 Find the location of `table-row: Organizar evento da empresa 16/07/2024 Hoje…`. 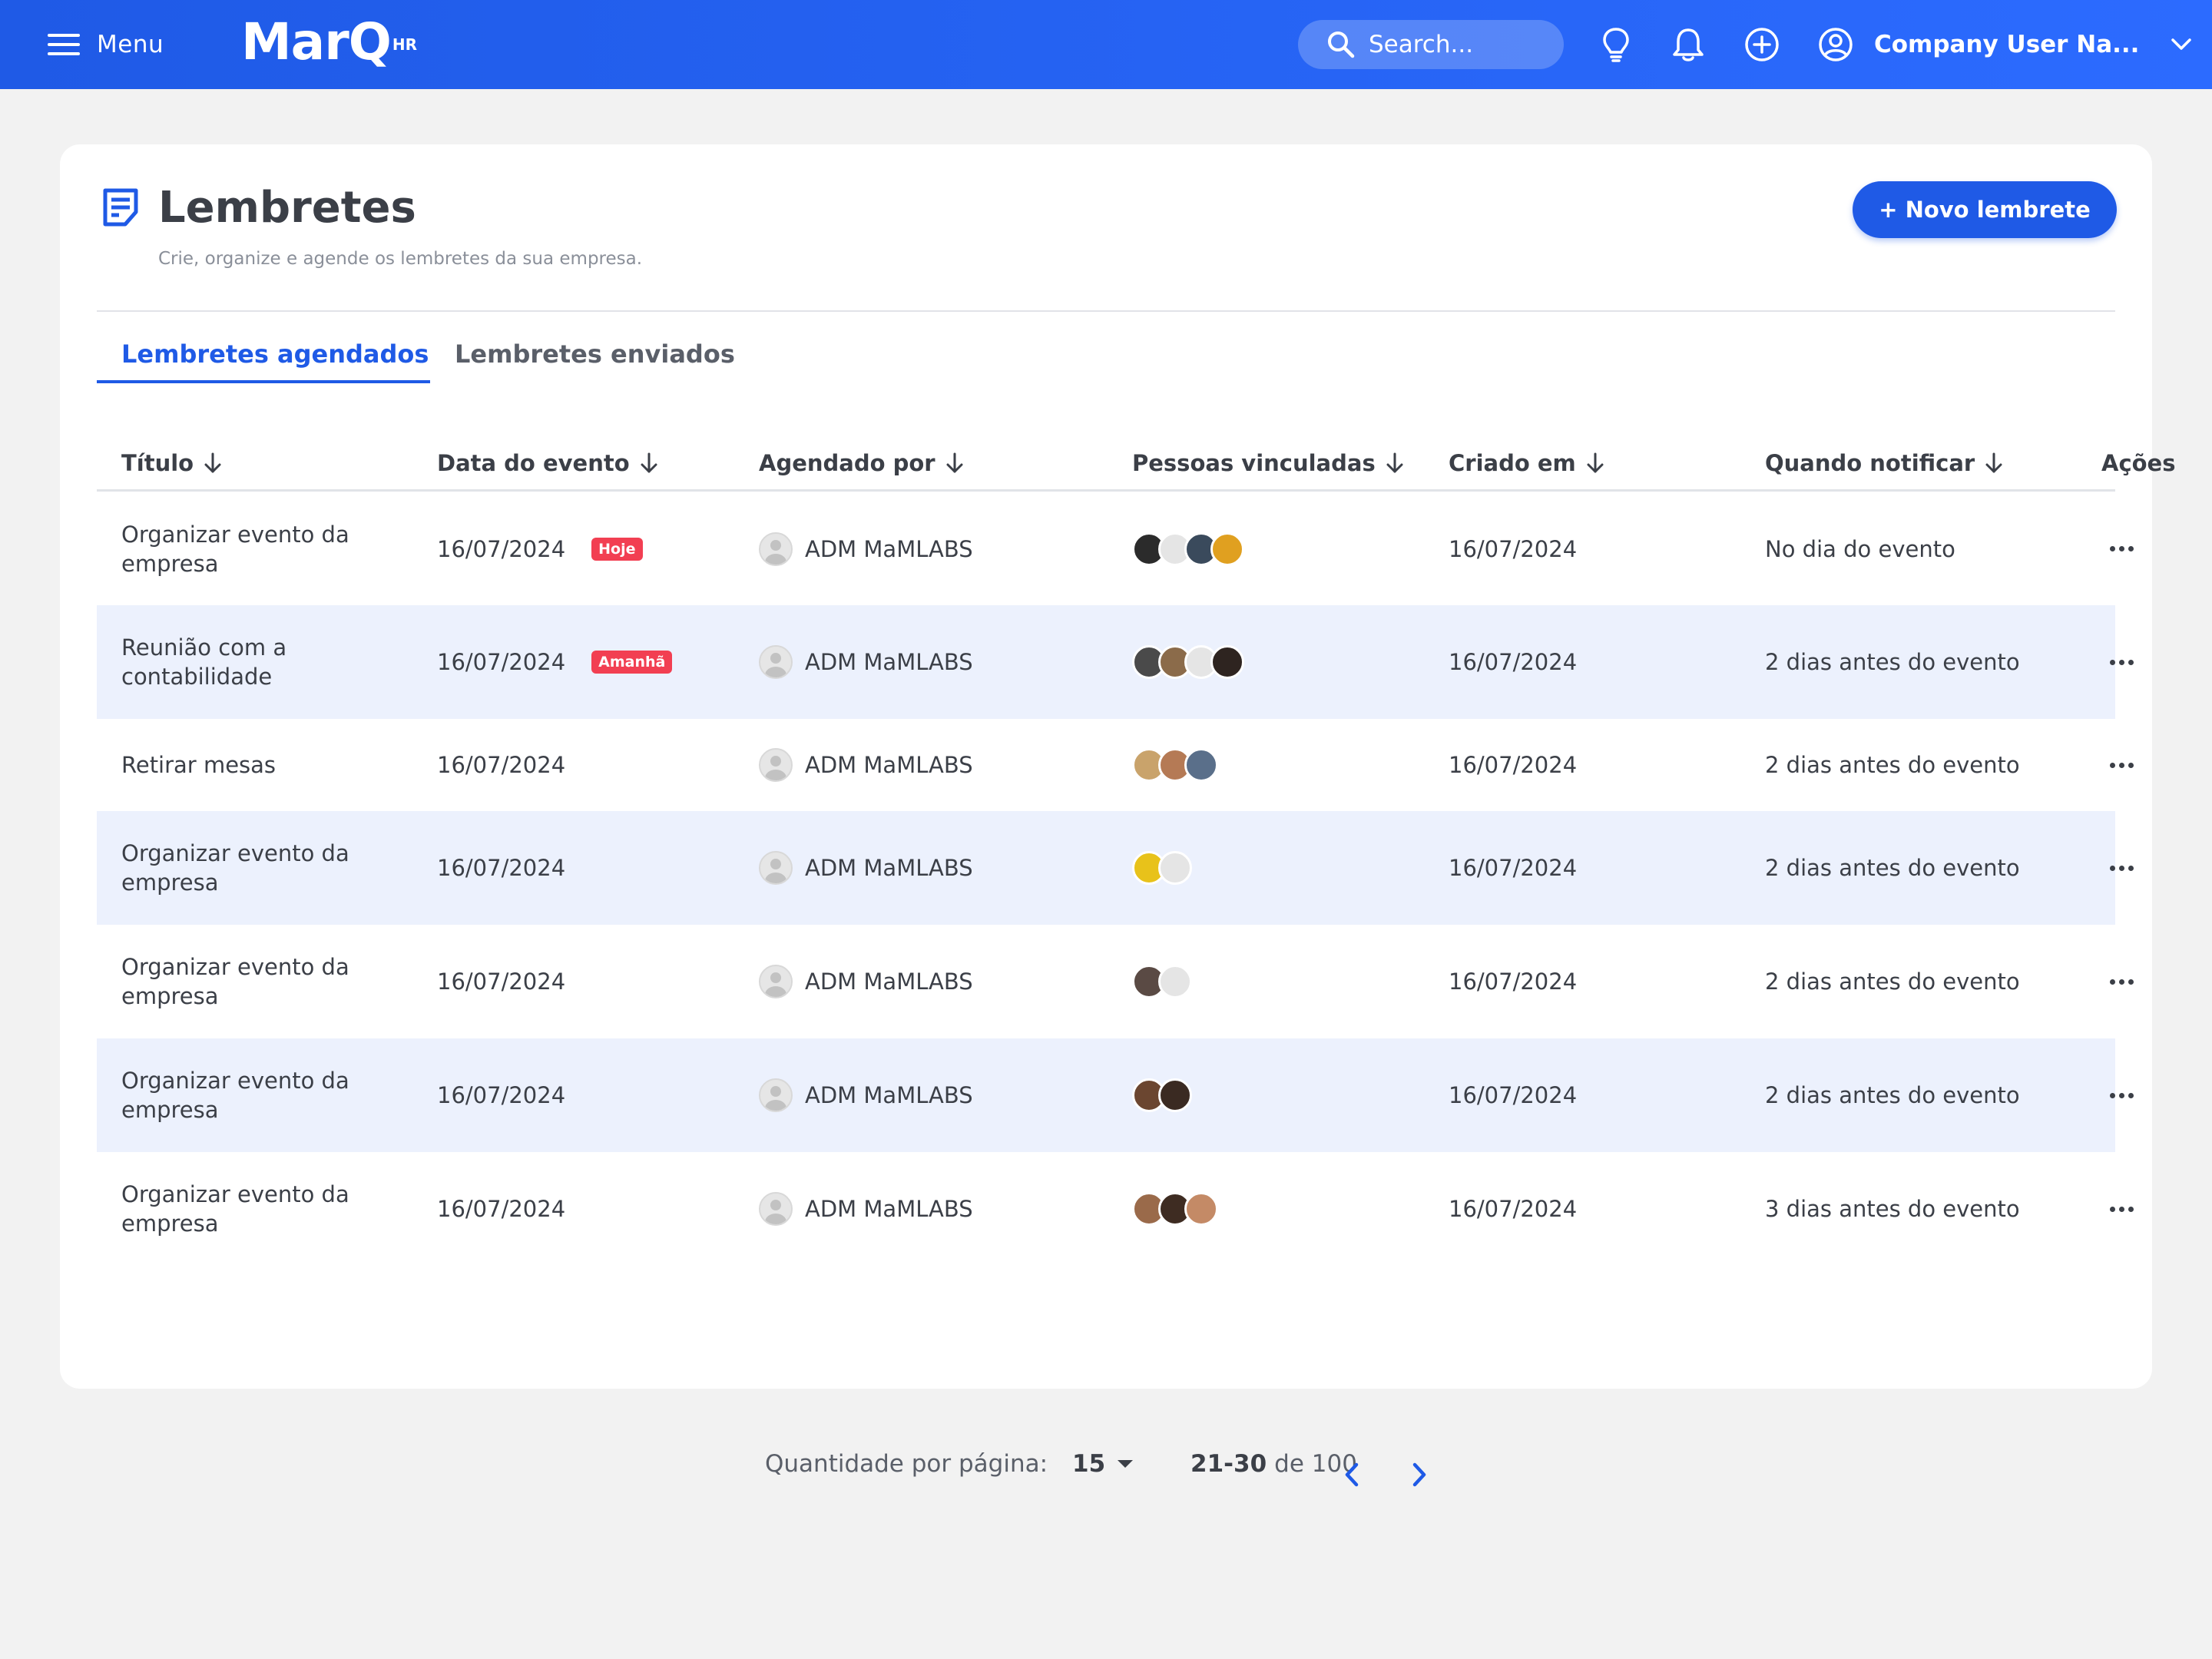

table-row: Organizar evento da empresa 16/07/2024 Hoje… is located at coordinates (1115, 548).